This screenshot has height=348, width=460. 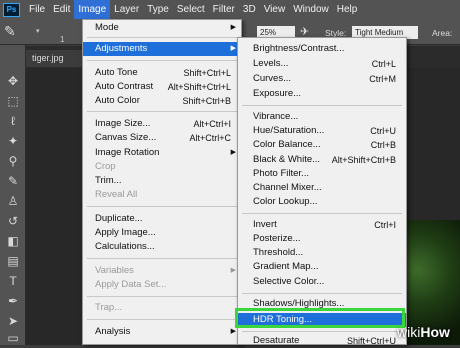 I want to click on menu-item-auto-contrast: Auto Contrast Alt+Shift+Ctrl+L, so click(x=162, y=87).